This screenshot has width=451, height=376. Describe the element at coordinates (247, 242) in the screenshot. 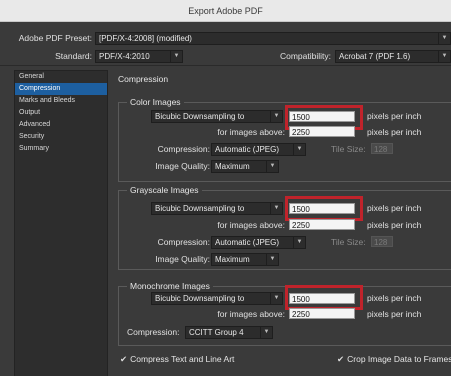

I see `grayscale-compression-value: Automatic (JPEG)` at that location.